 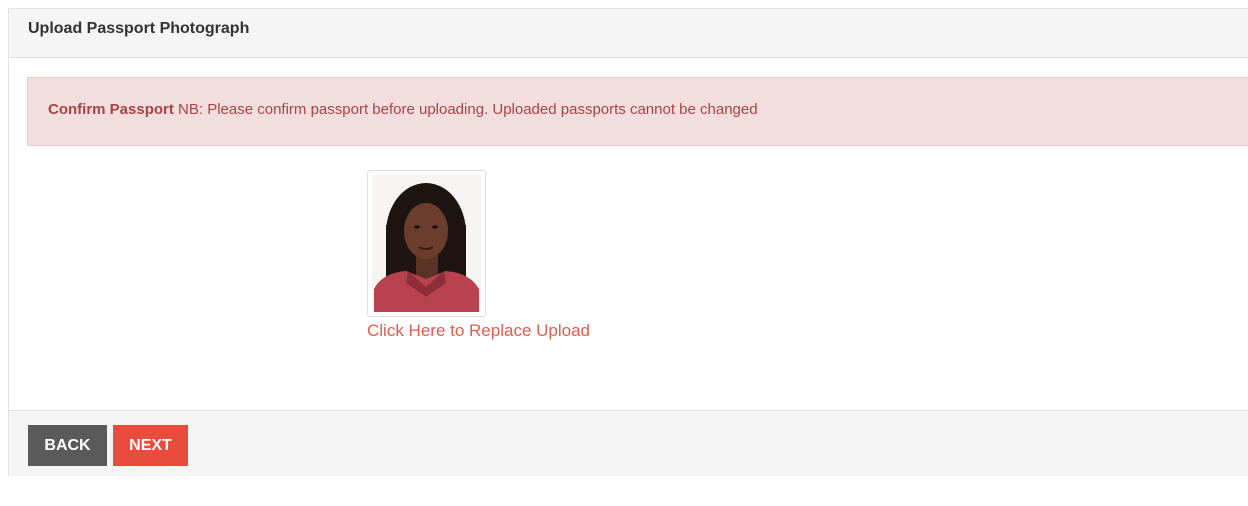 What do you see at coordinates (150, 445) in the screenshot?
I see `next-button: NEXT` at bounding box center [150, 445].